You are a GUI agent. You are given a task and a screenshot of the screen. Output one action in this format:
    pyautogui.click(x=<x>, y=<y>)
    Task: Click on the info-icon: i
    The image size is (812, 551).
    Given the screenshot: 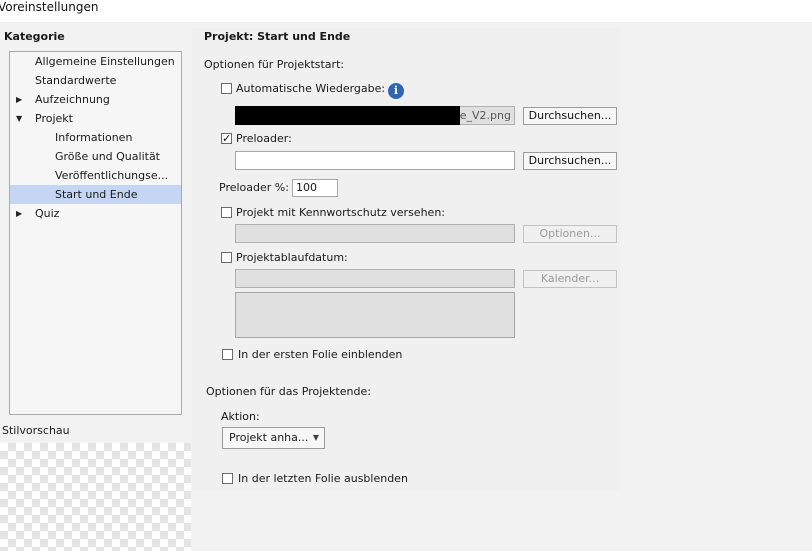 What is the action you would take?
    pyautogui.click(x=396, y=91)
    